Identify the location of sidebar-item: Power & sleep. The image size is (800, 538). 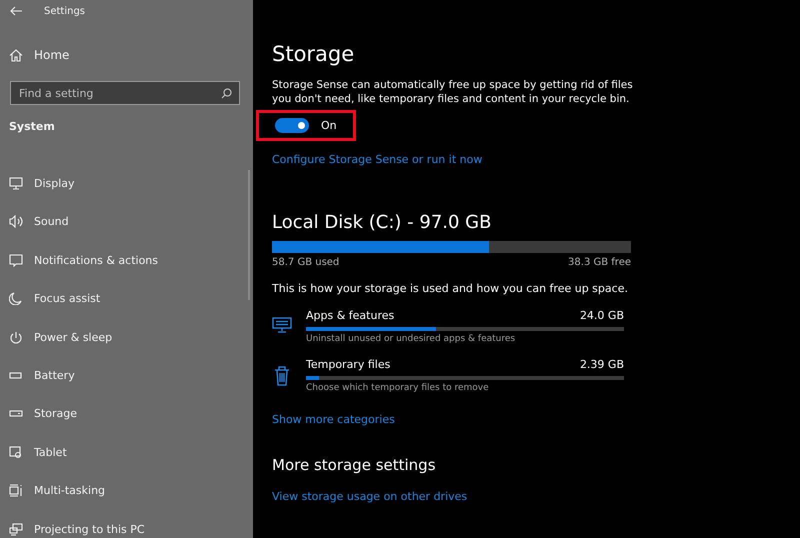
(126, 337).